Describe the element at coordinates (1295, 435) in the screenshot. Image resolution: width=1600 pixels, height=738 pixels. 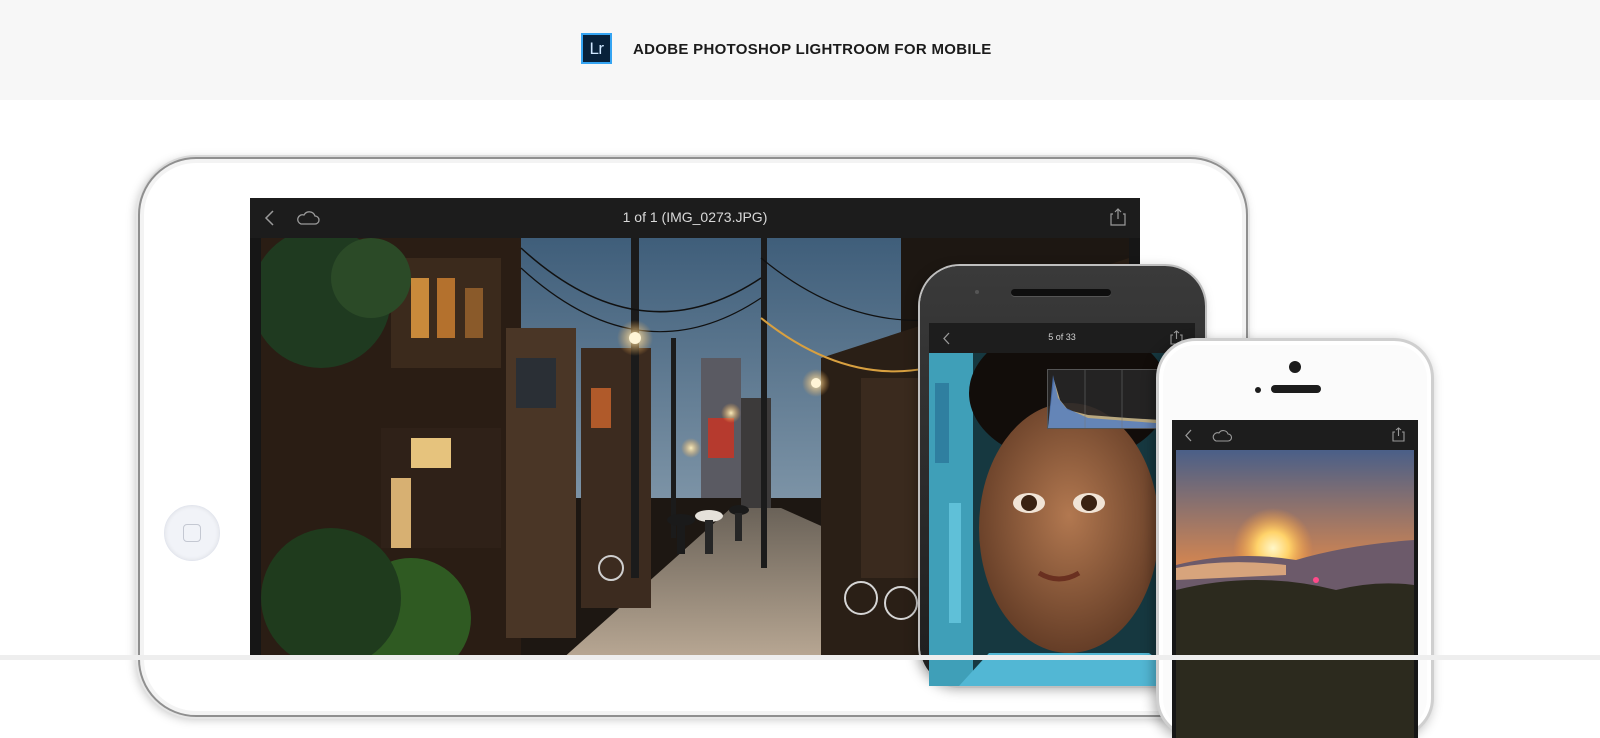
I see `iphone-toolbar` at that location.